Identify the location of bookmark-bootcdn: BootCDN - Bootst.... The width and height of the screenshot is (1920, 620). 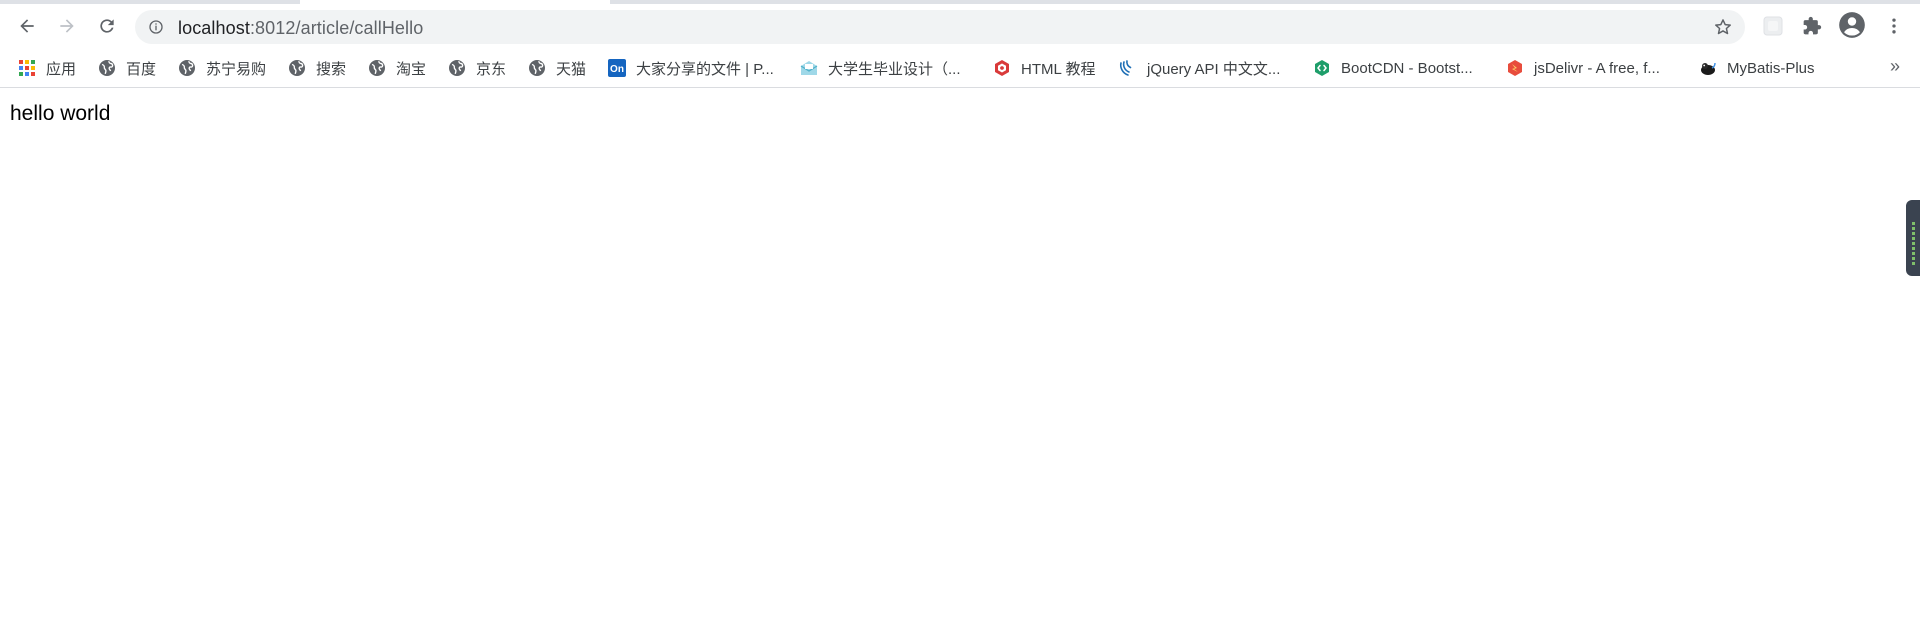
(1393, 68).